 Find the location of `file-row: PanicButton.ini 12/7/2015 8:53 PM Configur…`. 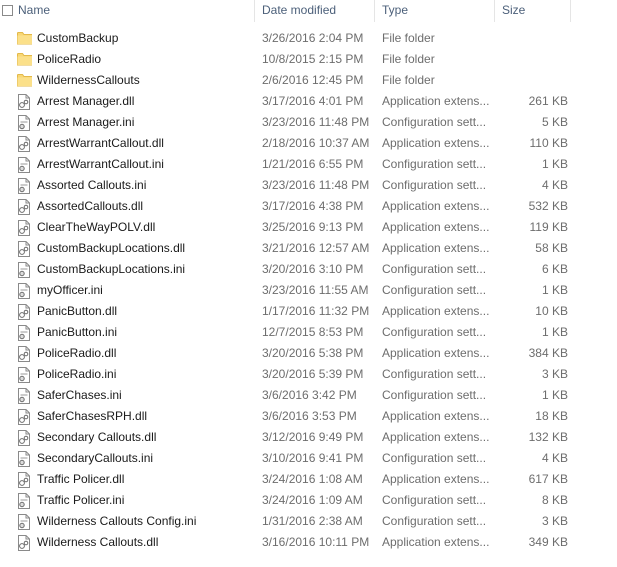

file-row: PanicButton.ini 12/7/2015 8:53 PM Configur… is located at coordinates (308, 332).